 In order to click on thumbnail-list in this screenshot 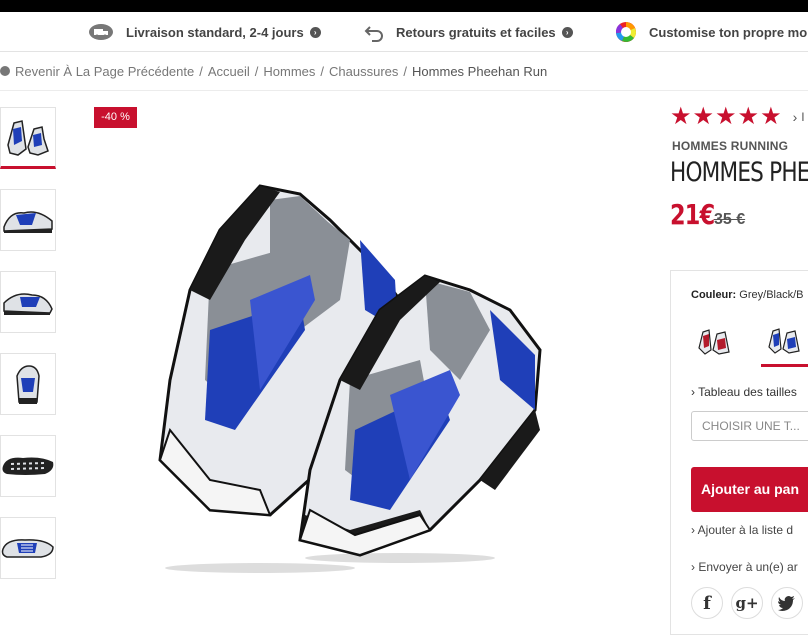, I will do `click(28, 353)`.